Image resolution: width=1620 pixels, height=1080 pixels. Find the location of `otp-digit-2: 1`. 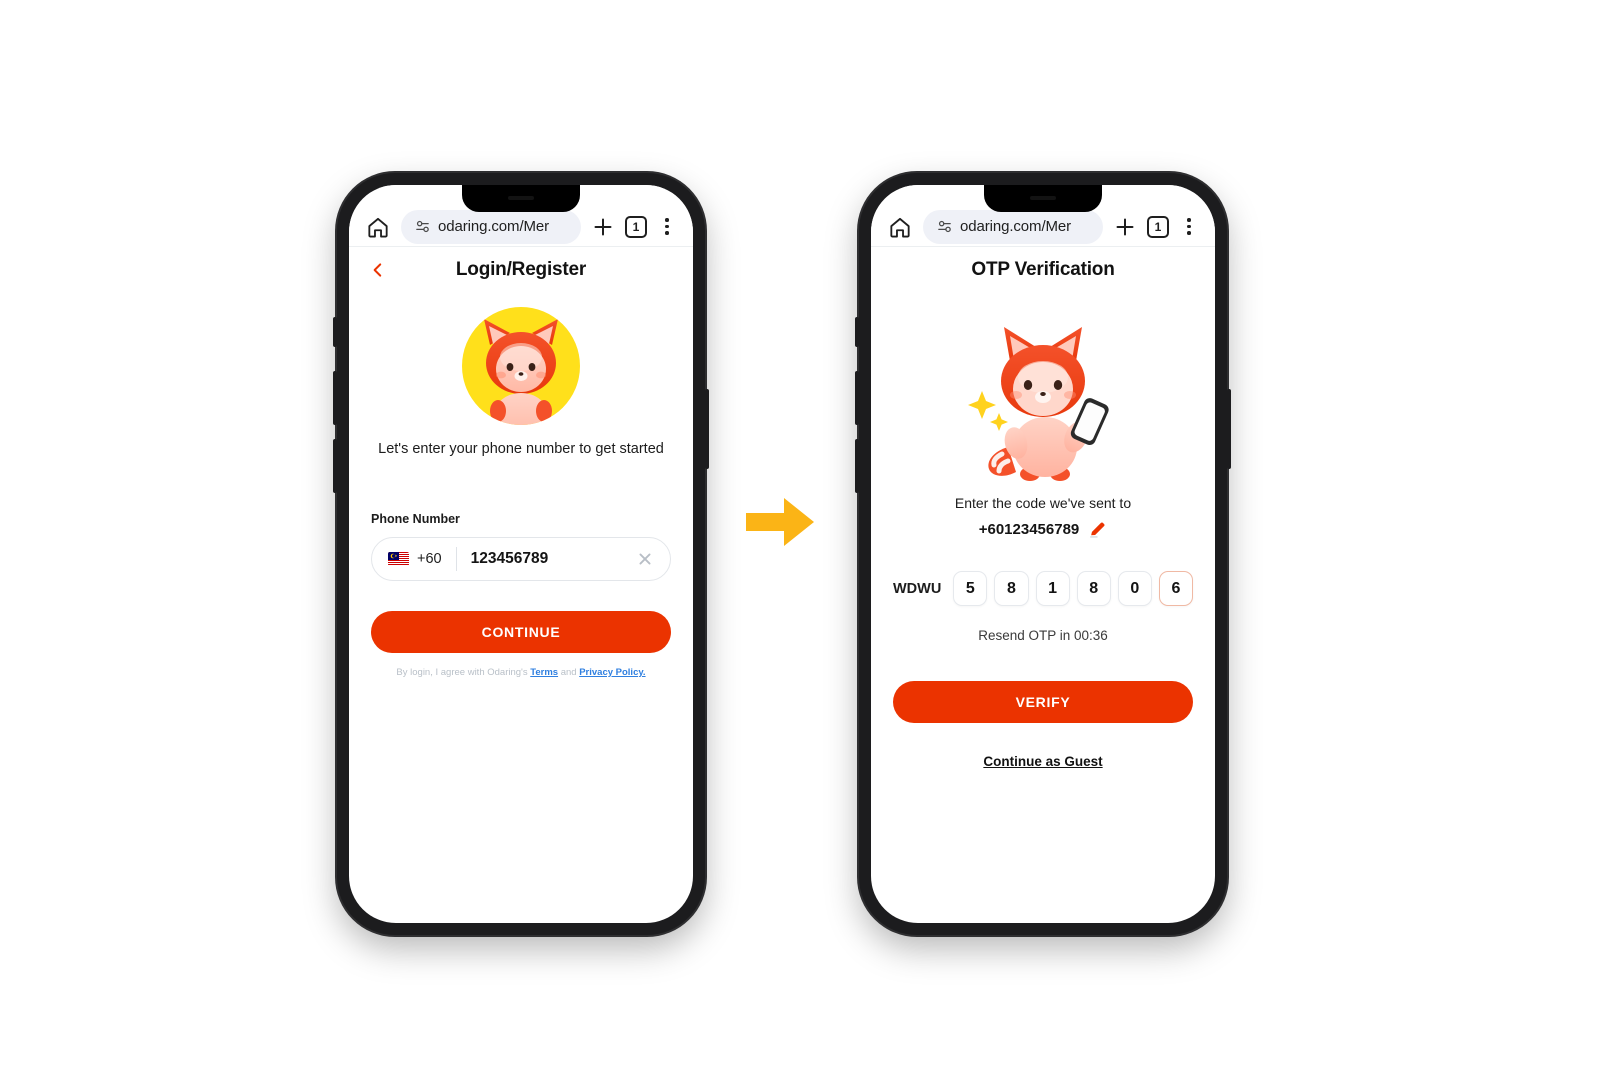

otp-digit-2: 1 is located at coordinates (1052, 588).